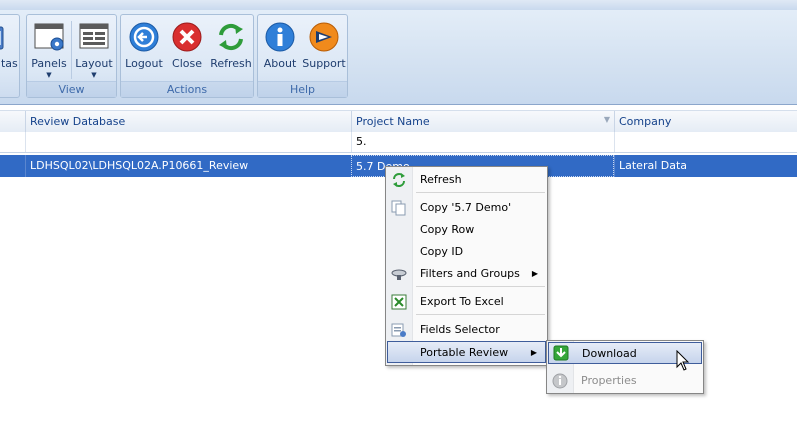 This screenshot has height=447, width=797. I want to click on cell-review-database: LDHSQL02\LDHSQL02A.P10661_Review, so click(188, 166).